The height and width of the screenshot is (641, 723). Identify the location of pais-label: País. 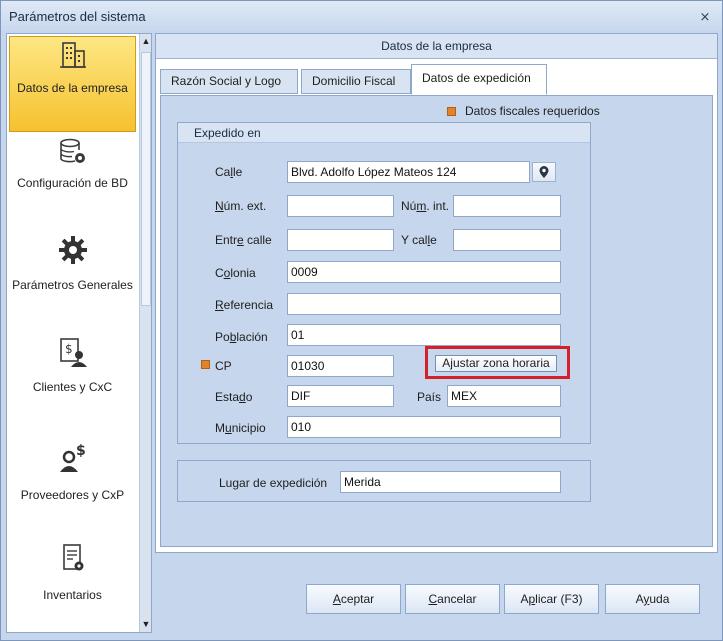
(429, 397).